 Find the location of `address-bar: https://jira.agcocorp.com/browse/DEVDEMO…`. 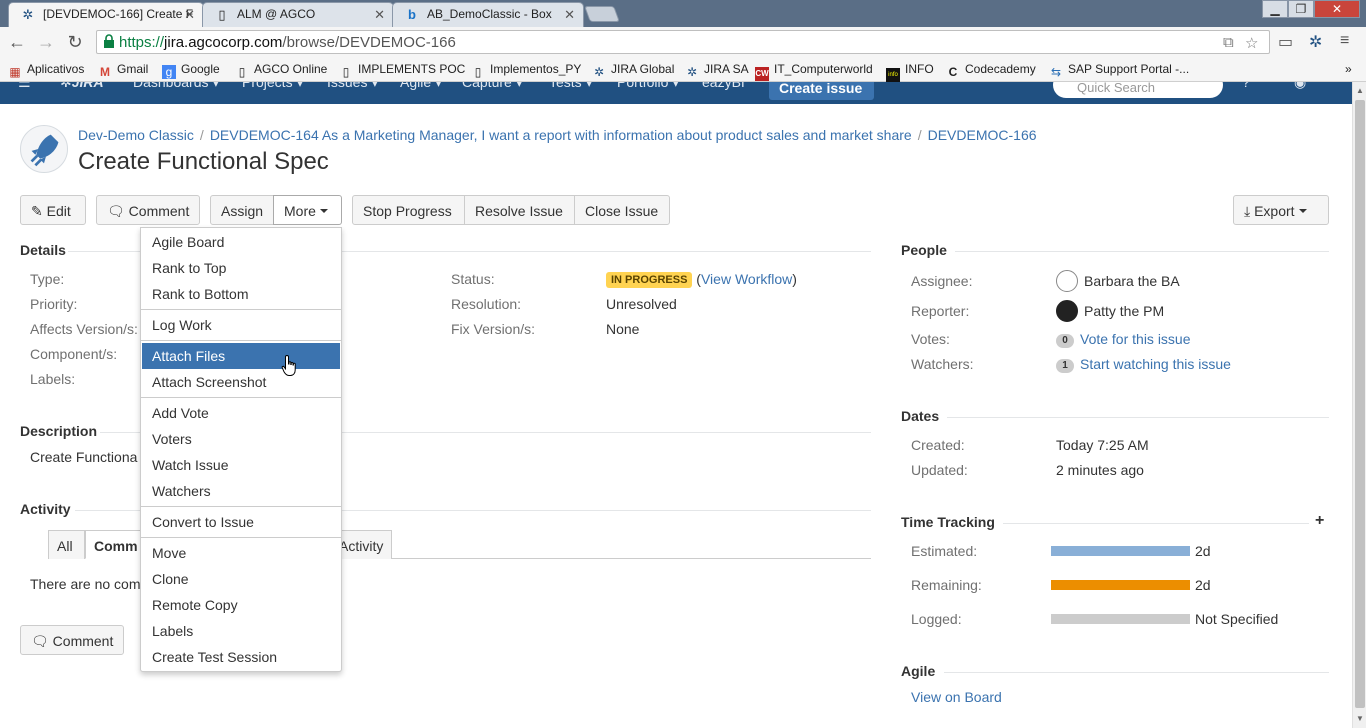

address-bar: https://jira.agcocorp.com/browse/DEVDEMO… is located at coordinates (683, 42).